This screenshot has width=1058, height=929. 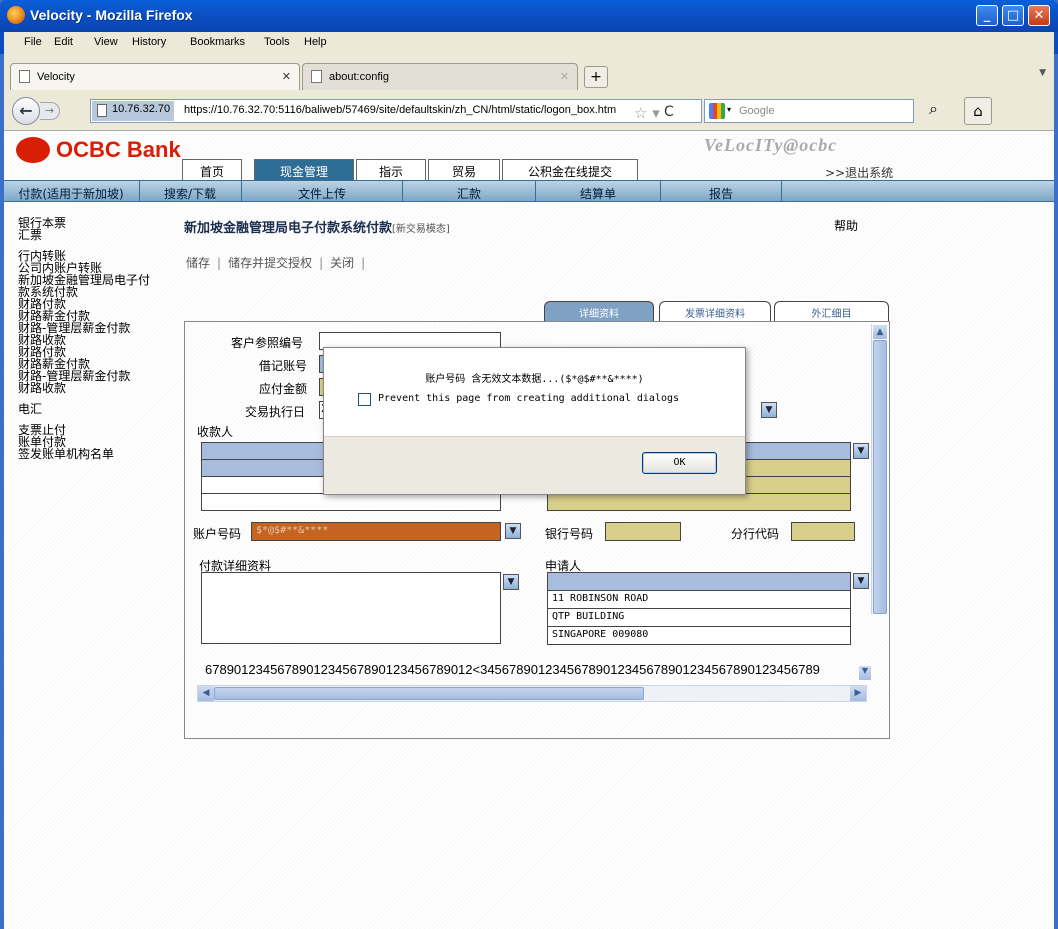 I want to click on sidebar-item: 账单付款, so click(x=103, y=442).